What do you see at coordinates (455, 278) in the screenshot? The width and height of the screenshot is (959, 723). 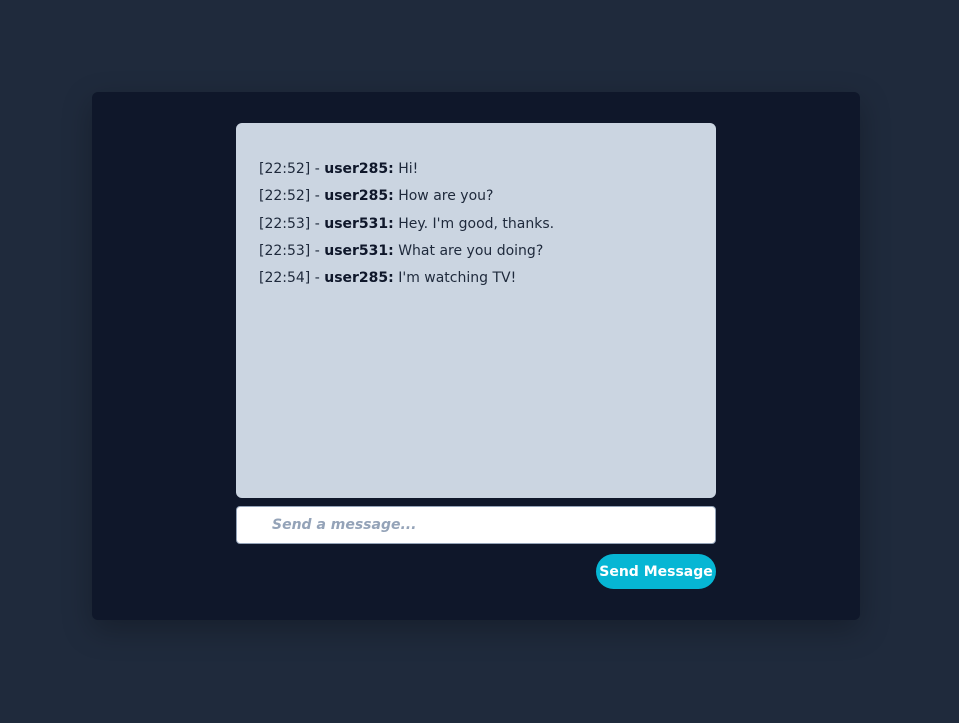 I see `message-text: I'm watching TV!` at bounding box center [455, 278].